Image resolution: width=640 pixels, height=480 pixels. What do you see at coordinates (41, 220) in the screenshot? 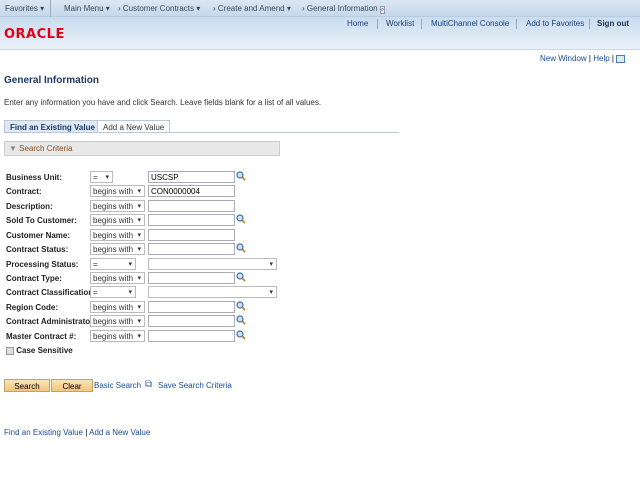
I see `field-label: Sold To Customer:` at bounding box center [41, 220].